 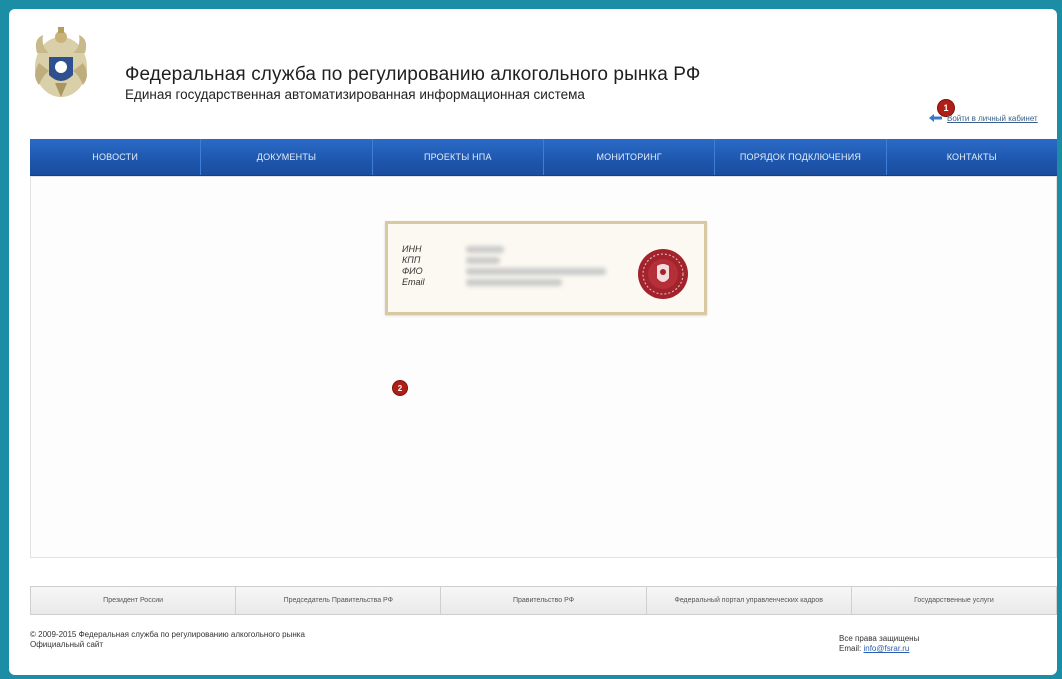 I want to click on blurred-value-inn, so click(x=485, y=249).